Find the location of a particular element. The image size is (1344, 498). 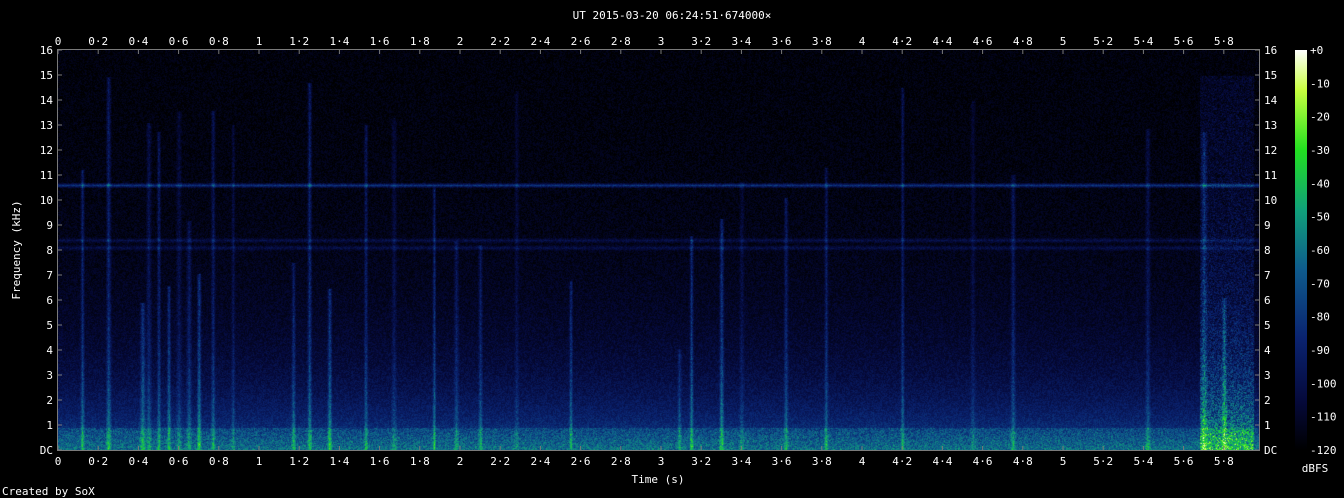

top-x-tick-label: 4·6 is located at coordinates (983, 41).